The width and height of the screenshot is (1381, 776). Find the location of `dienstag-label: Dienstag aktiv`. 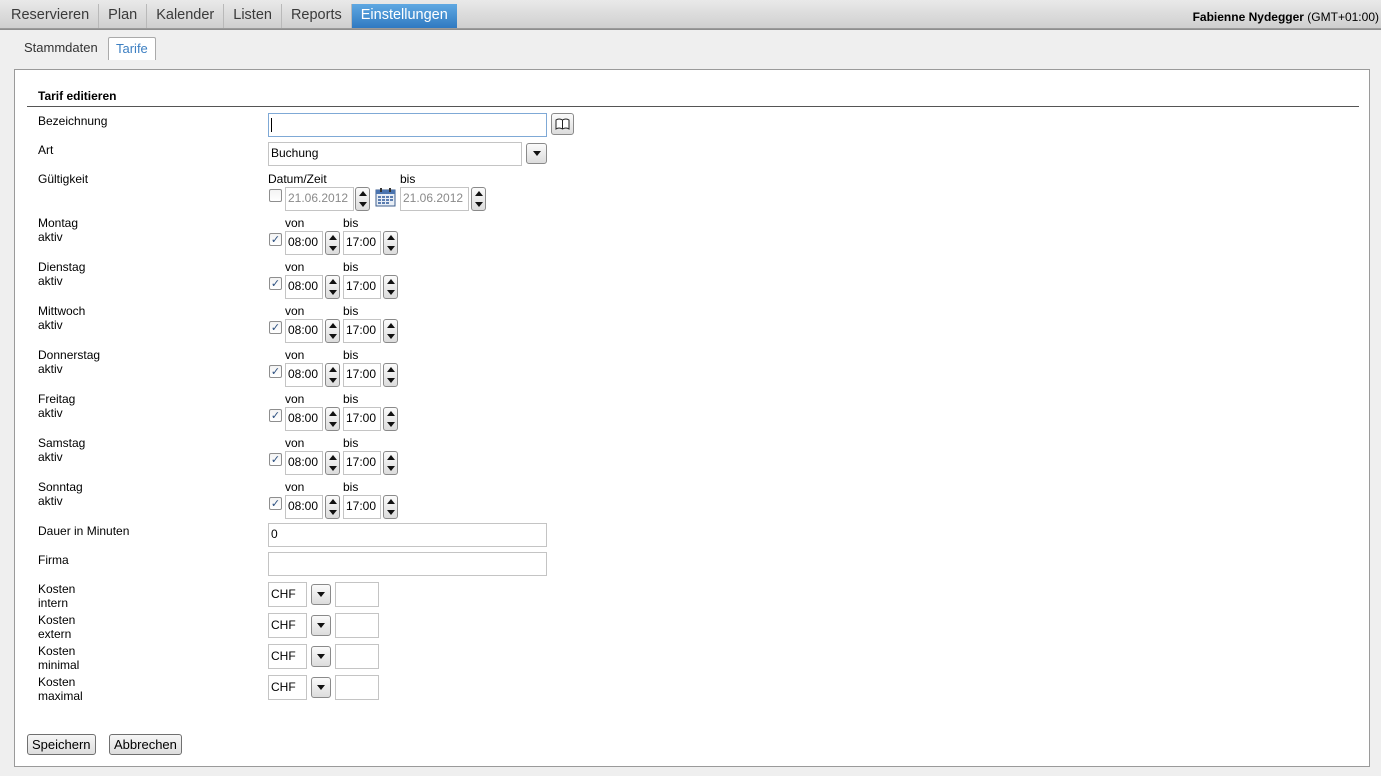

dienstag-label: Dienstag aktiv is located at coordinates (62, 274).